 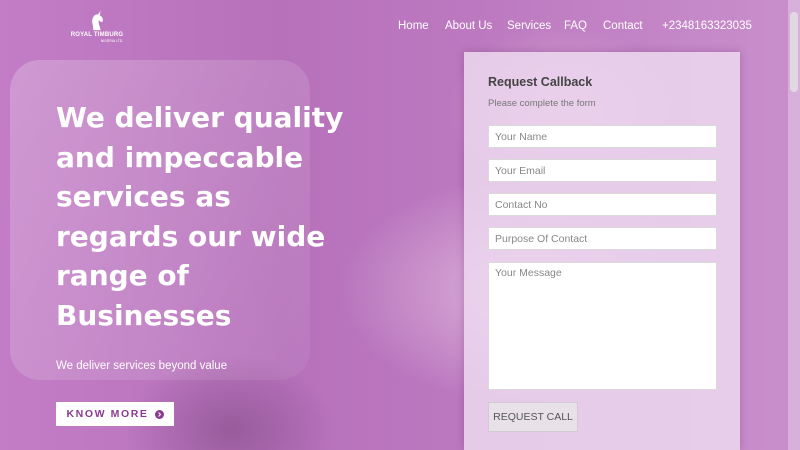 I want to click on nav-contact: Contact, so click(x=623, y=26).